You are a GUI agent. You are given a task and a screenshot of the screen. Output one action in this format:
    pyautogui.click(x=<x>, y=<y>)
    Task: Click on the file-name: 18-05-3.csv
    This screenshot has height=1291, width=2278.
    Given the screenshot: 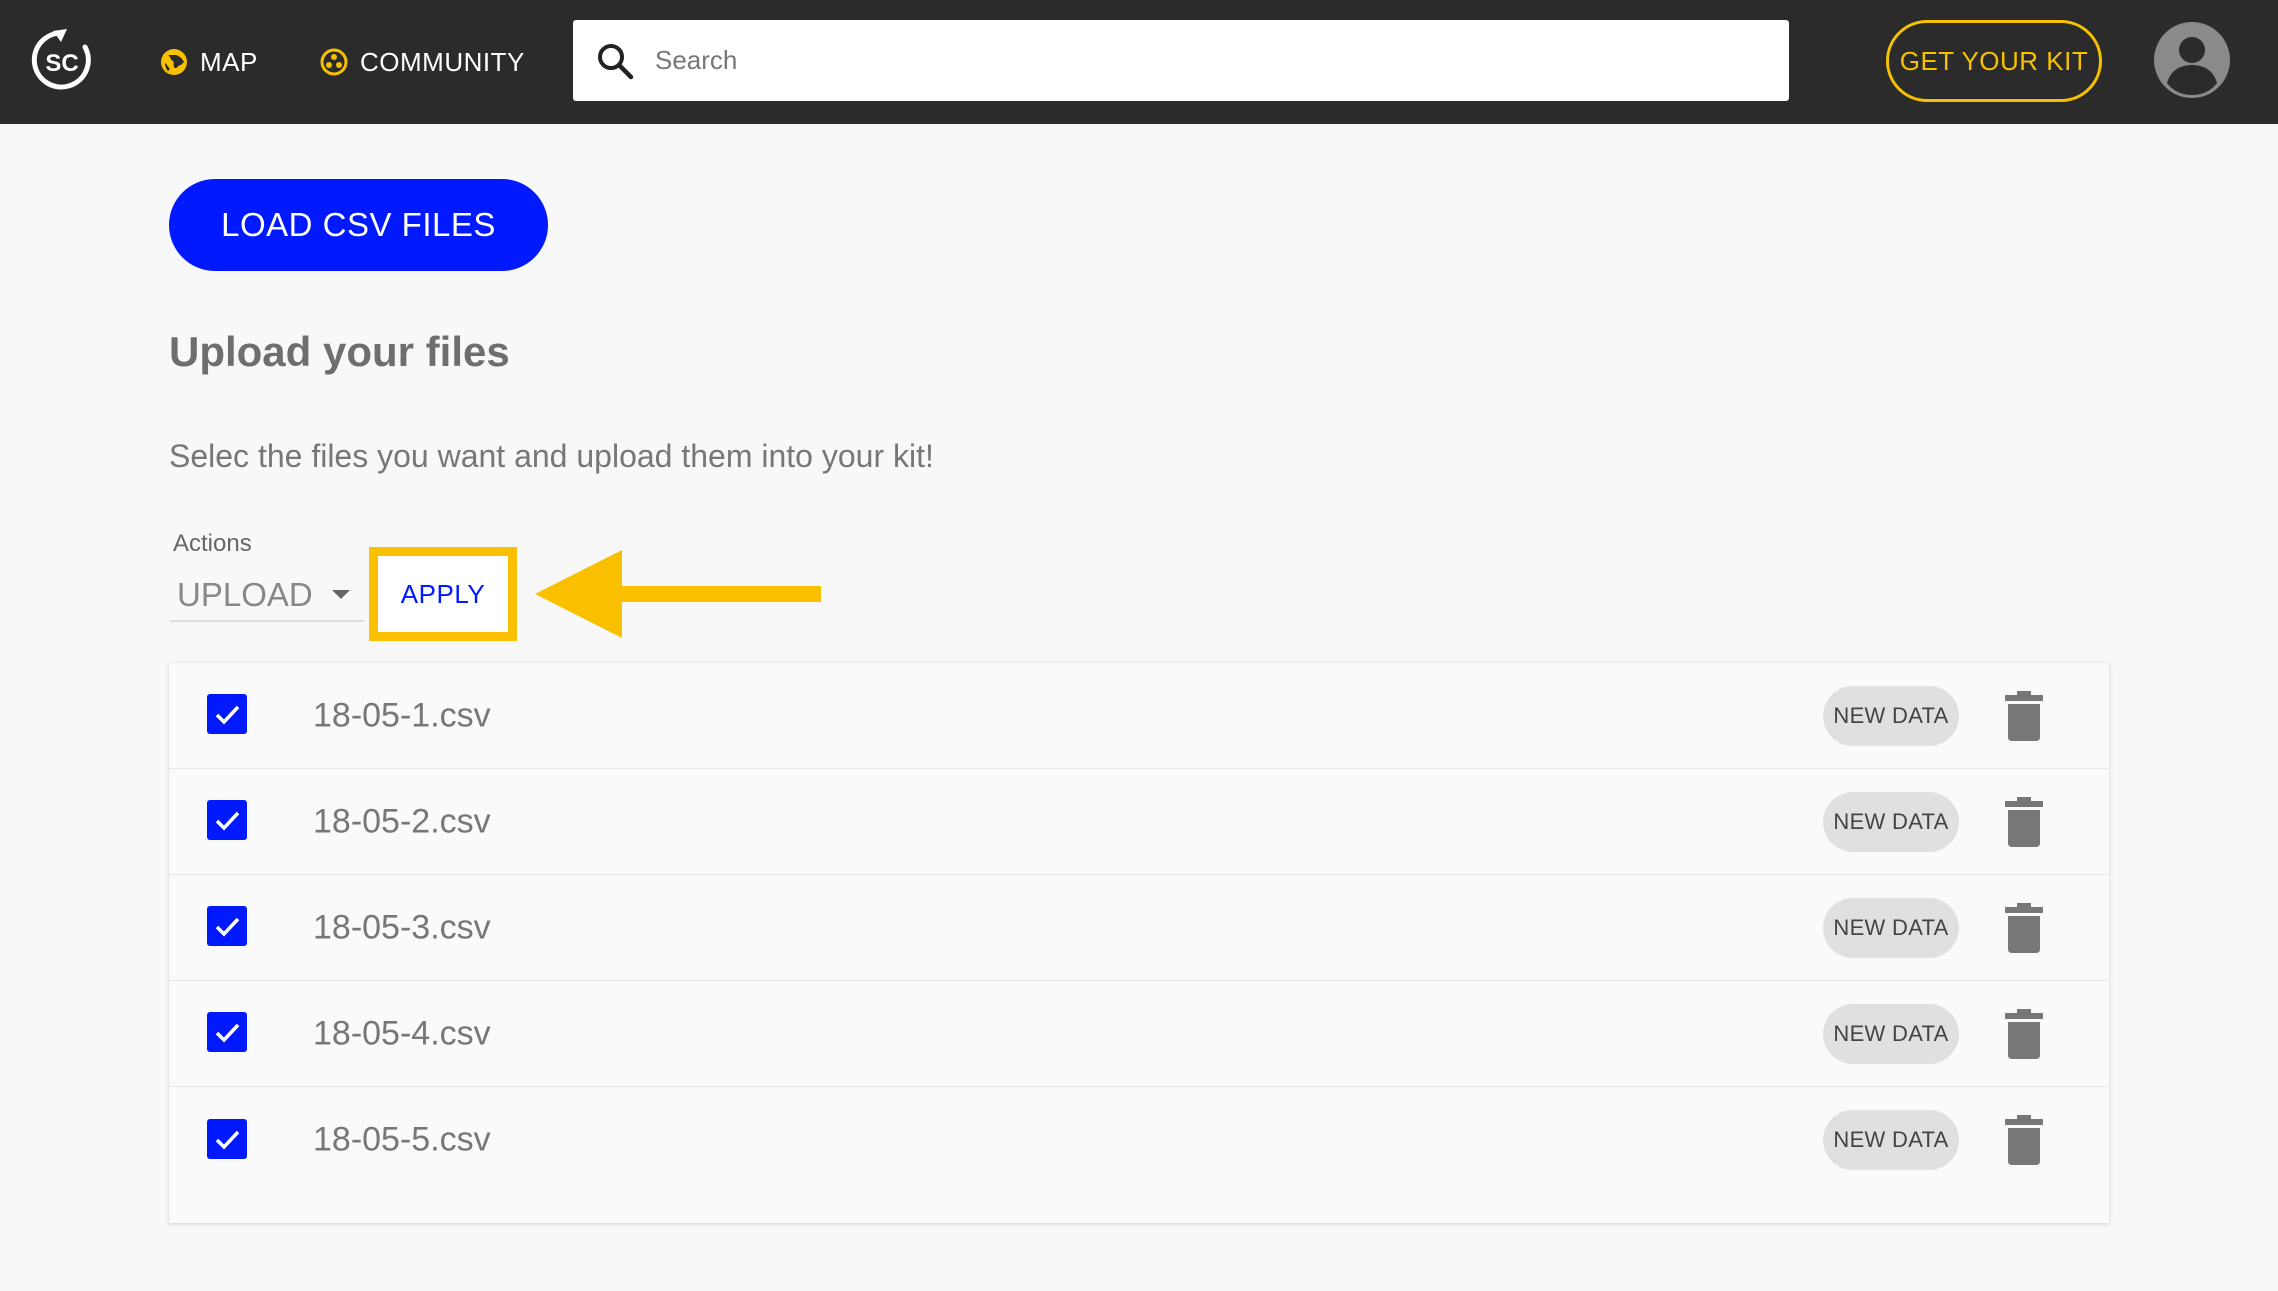 What is the action you would take?
    pyautogui.click(x=402, y=927)
    